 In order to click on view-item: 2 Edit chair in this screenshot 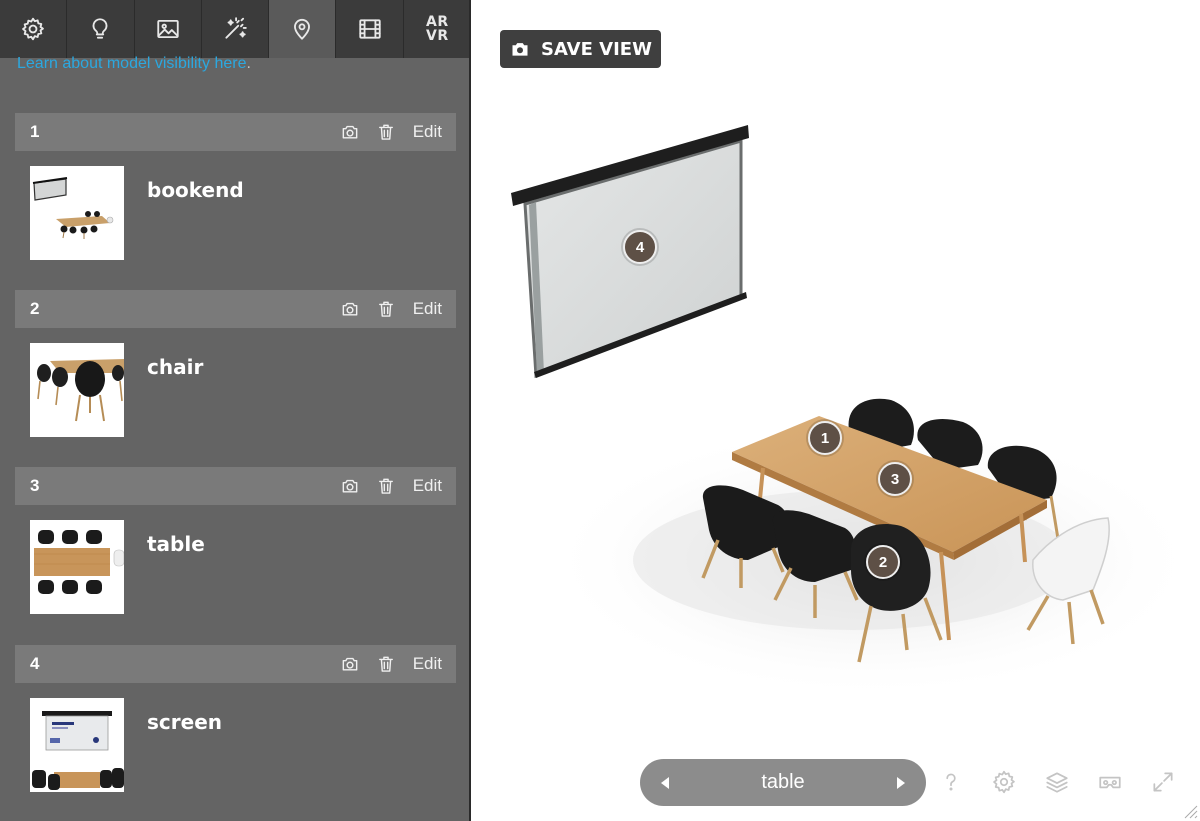, I will do `click(235, 378)`.